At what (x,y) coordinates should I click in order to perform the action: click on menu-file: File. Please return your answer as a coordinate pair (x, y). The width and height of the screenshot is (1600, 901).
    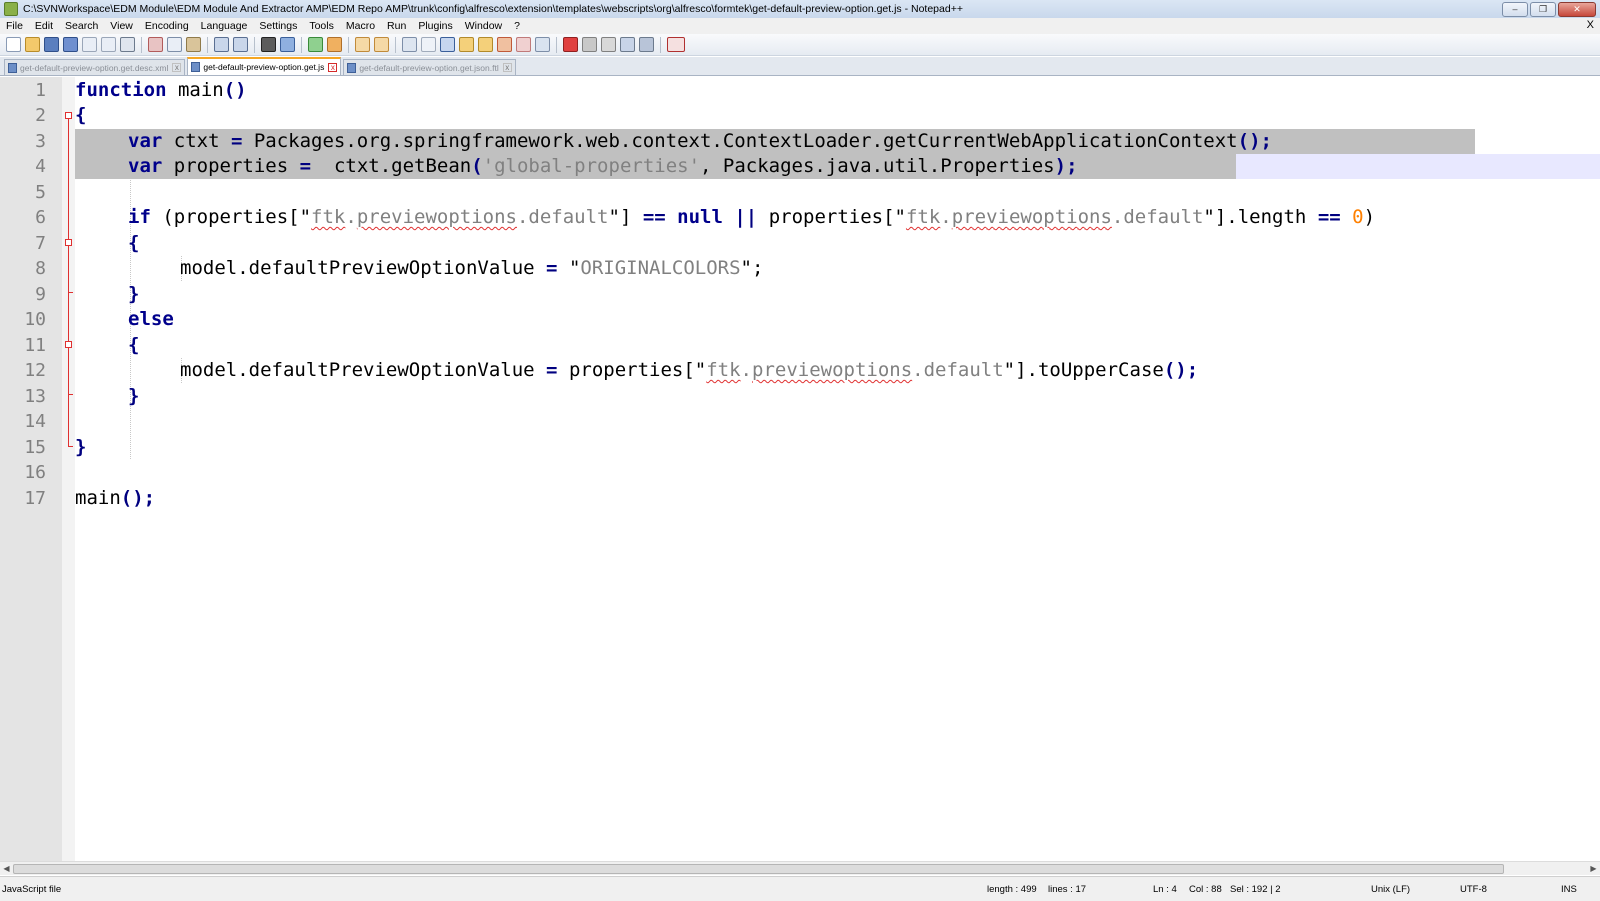
    Looking at the image, I should click on (14, 26).